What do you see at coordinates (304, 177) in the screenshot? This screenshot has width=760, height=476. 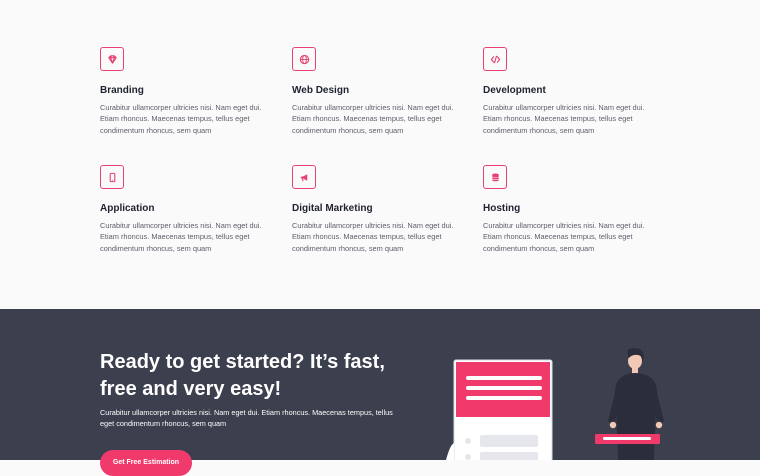 I see `megaphone-icon` at bounding box center [304, 177].